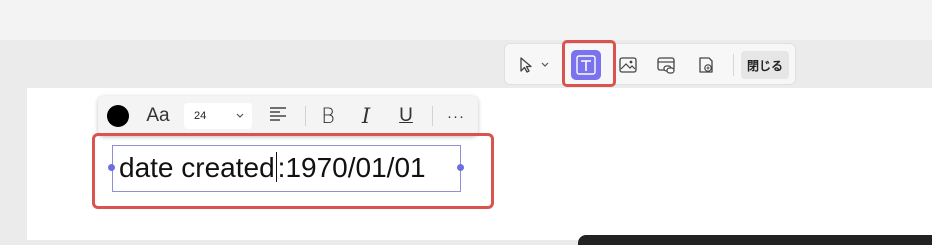 This screenshot has height=245, width=932. I want to click on italic-button: I, so click(366, 116).